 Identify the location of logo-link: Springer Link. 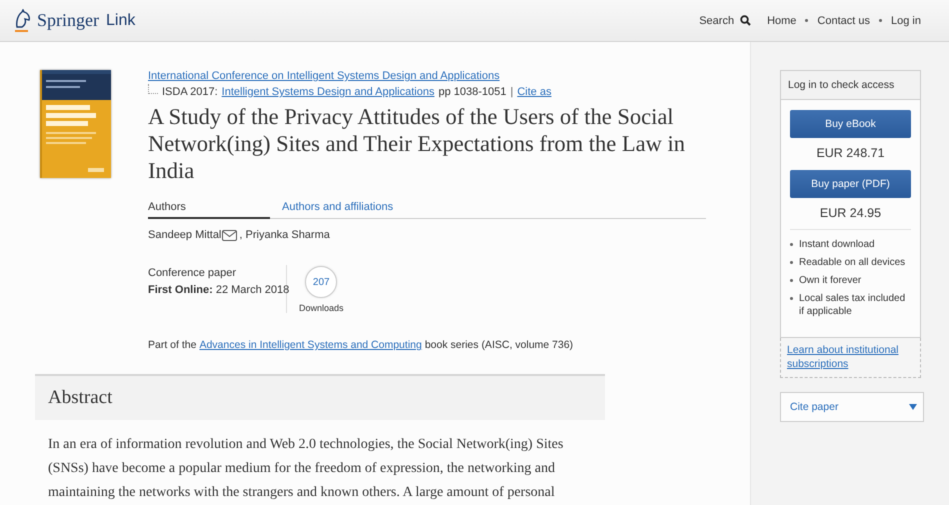
(74, 20).